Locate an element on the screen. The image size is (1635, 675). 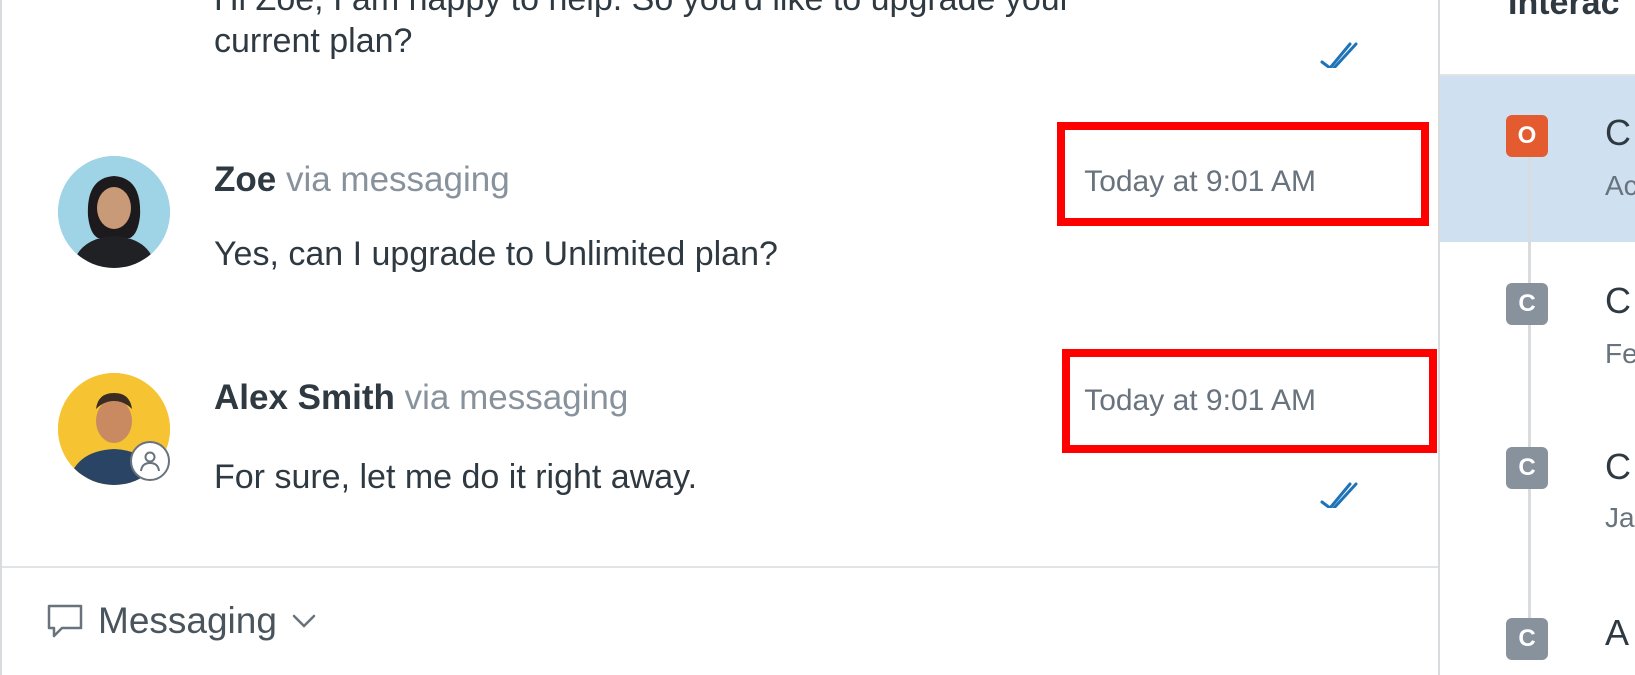
sidebar-title: Interac is located at coordinates (1564, 11).